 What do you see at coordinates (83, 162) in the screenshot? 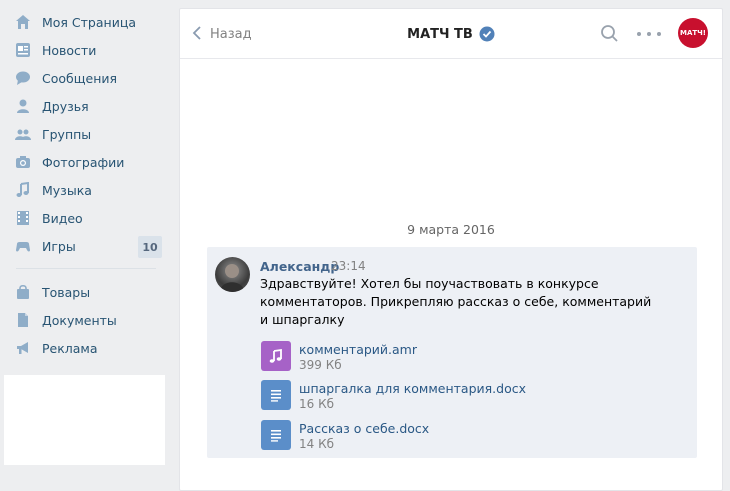
I see `sidebar-item-label: Фотографии` at bounding box center [83, 162].